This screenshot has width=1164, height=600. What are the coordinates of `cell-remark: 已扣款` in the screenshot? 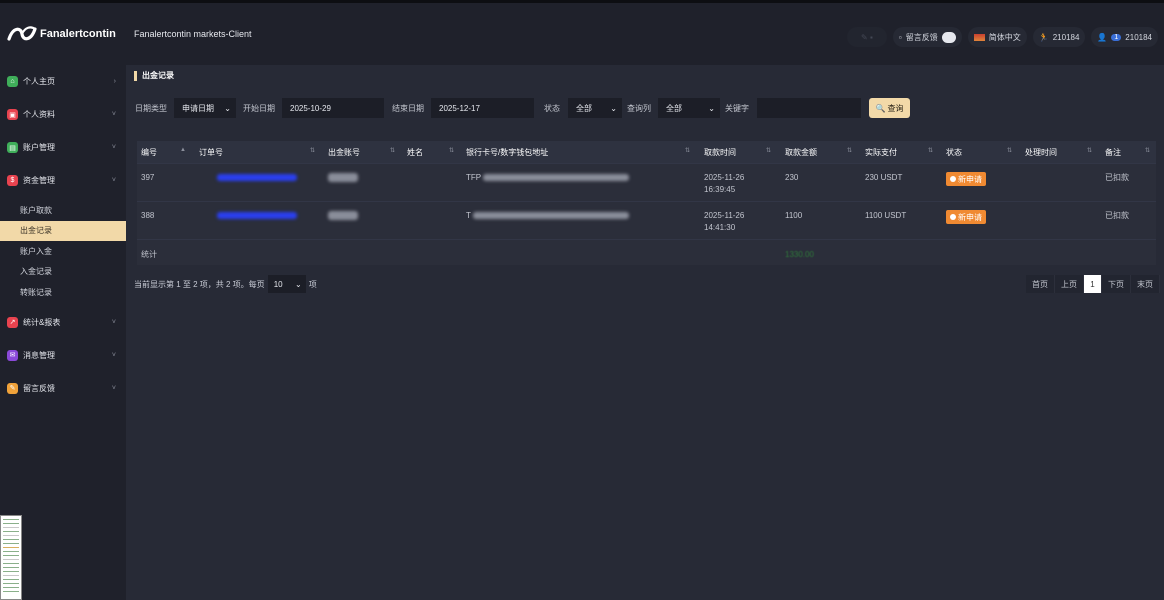 It's located at (1117, 215).